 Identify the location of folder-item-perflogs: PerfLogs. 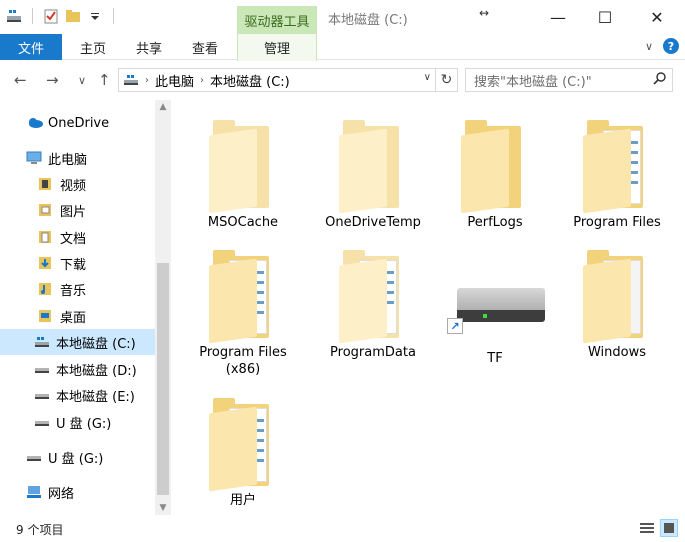
(495, 175).